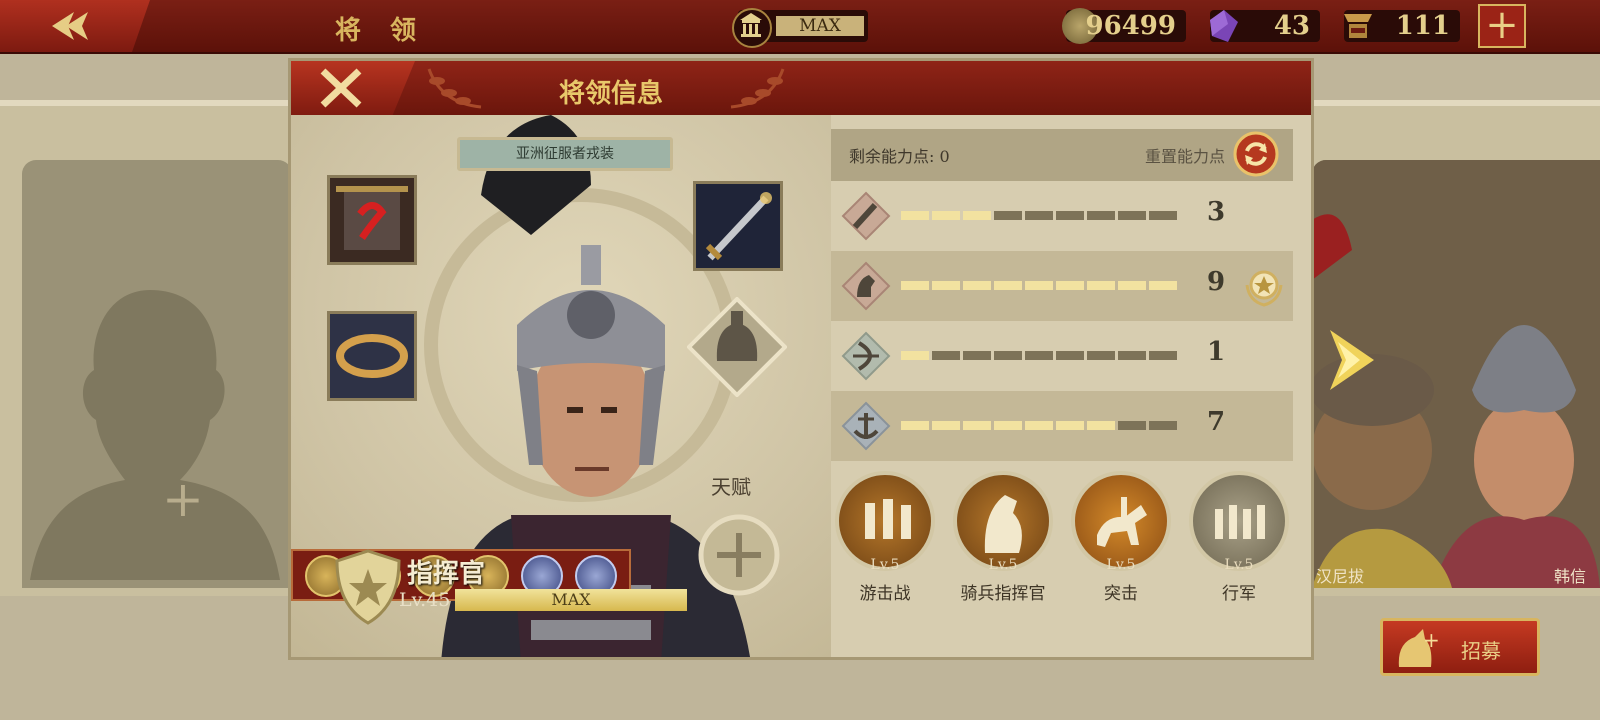 This screenshot has width=1600, height=720. What do you see at coordinates (1291, 26) in the screenshot?
I see `gem-amount: 43` at bounding box center [1291, 26].